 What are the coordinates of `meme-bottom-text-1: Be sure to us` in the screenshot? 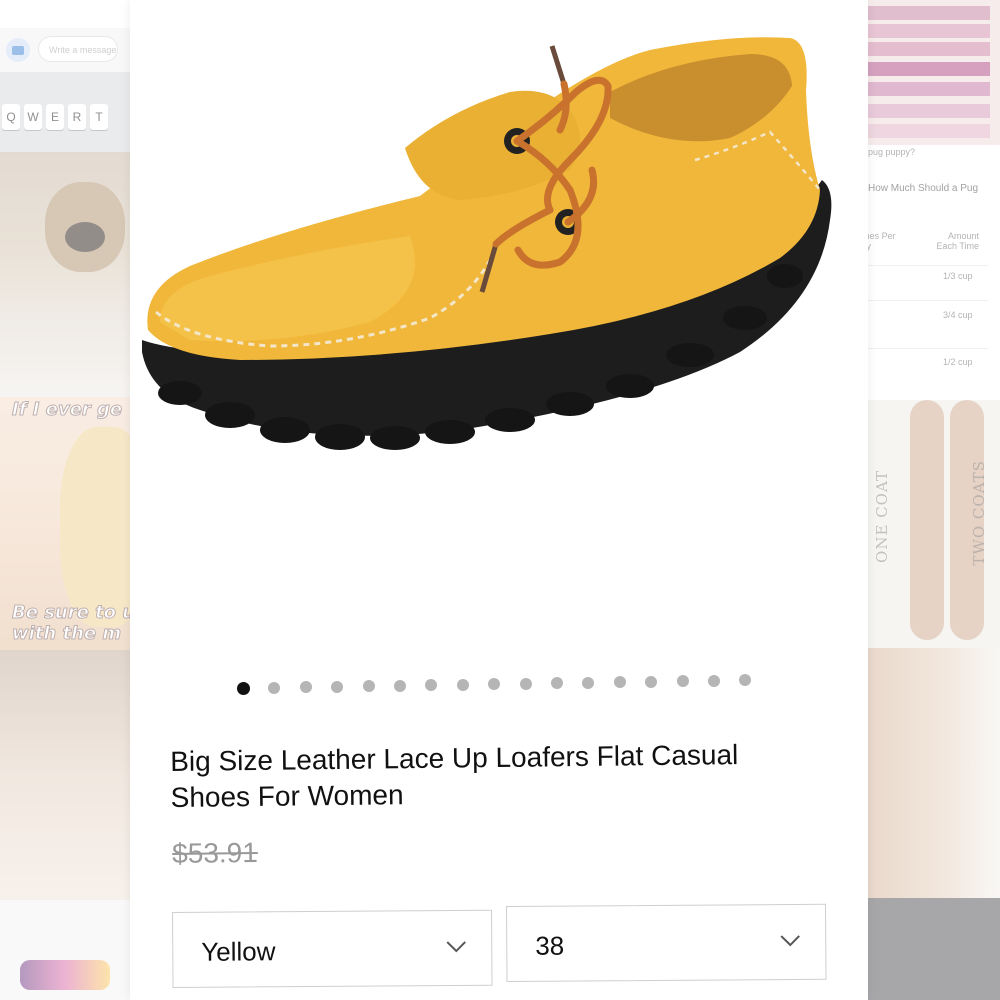 It's located at (73, 613).